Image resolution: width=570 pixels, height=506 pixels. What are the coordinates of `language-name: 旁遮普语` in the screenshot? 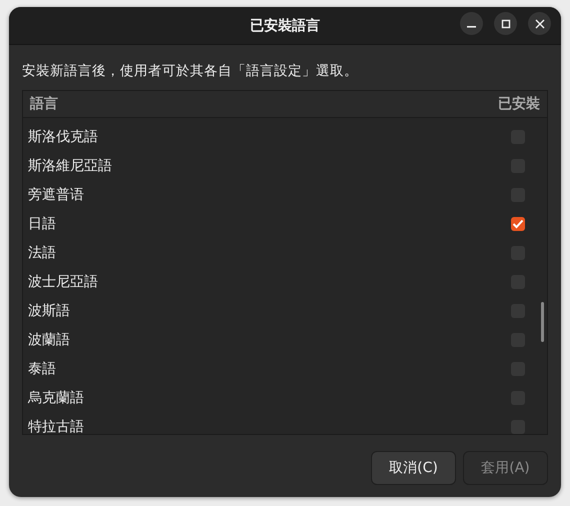 It's located at (56, 195).